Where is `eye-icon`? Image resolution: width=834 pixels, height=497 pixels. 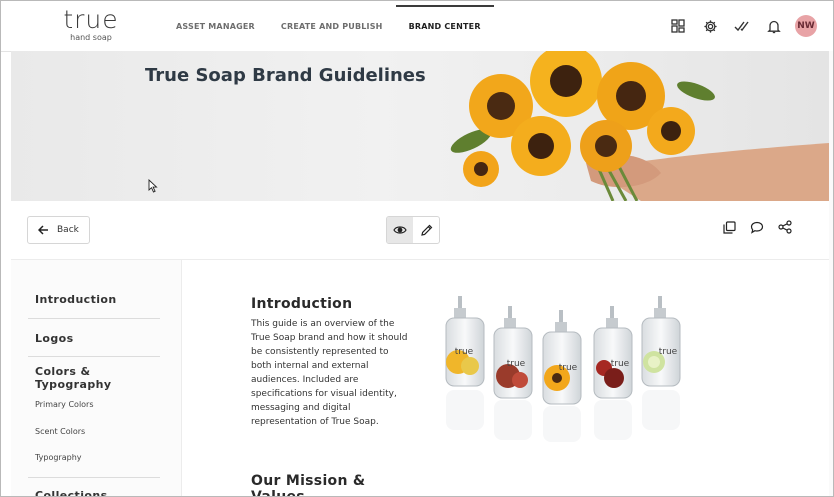 eye-icon is located at coordinates (400, 230).